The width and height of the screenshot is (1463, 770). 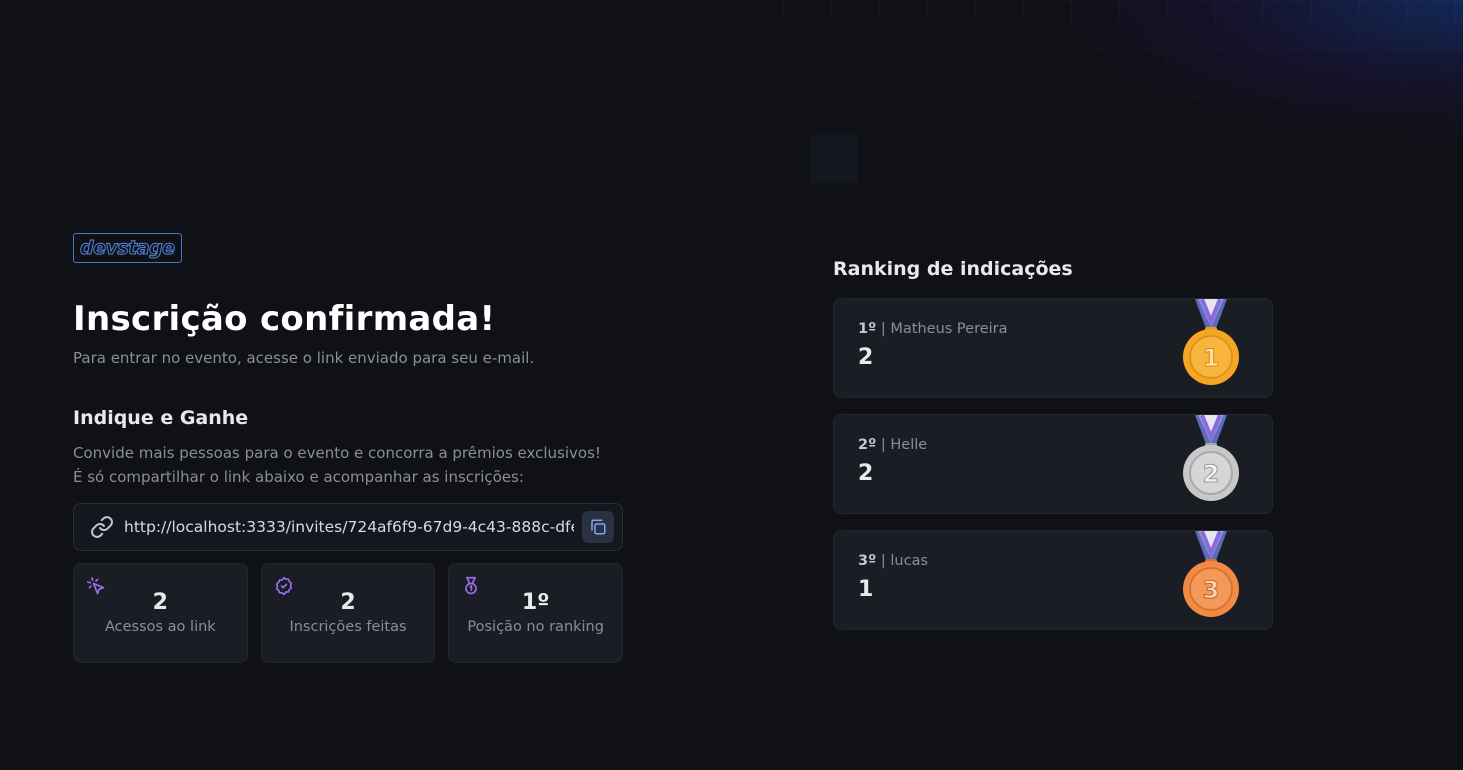 I want to click on cursor-click-icon, so click(x=96, y=586).